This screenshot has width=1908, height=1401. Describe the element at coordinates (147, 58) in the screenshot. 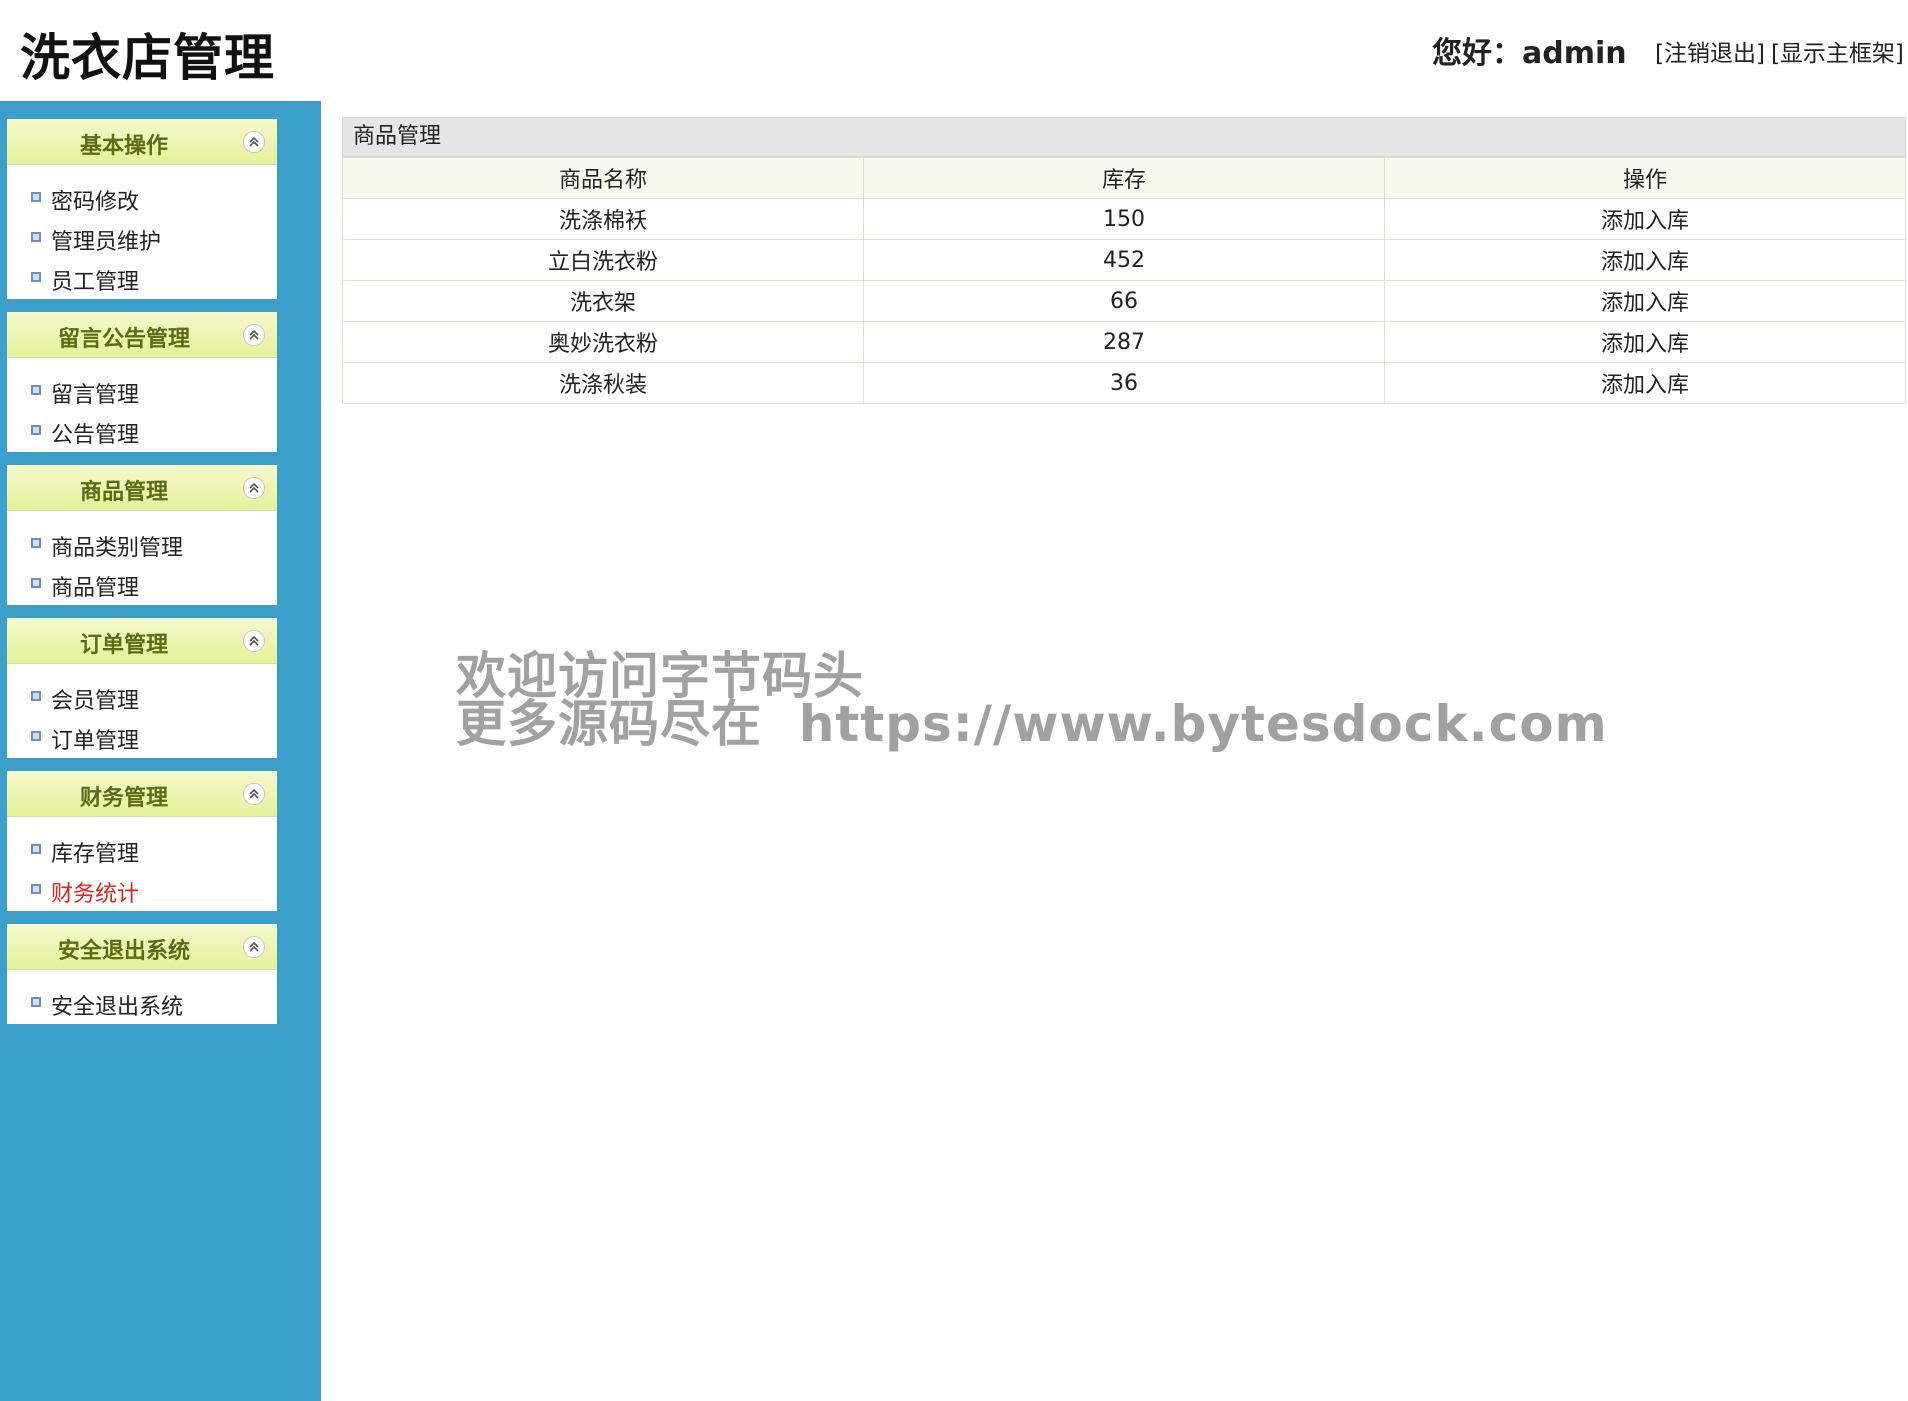

I see `app-title: 洗衣店管理` at that location.